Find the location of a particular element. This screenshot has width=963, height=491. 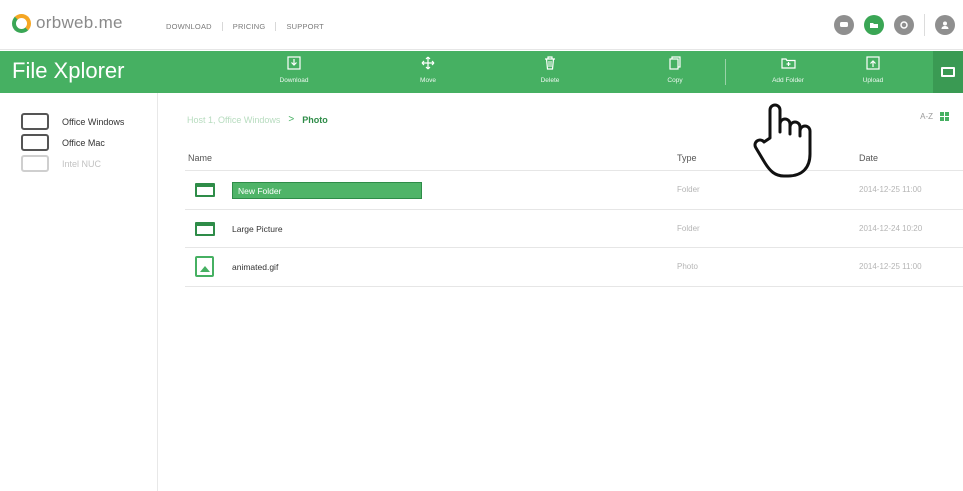

nav-pricing-link: PRICING is located at coordinates (248, 26).